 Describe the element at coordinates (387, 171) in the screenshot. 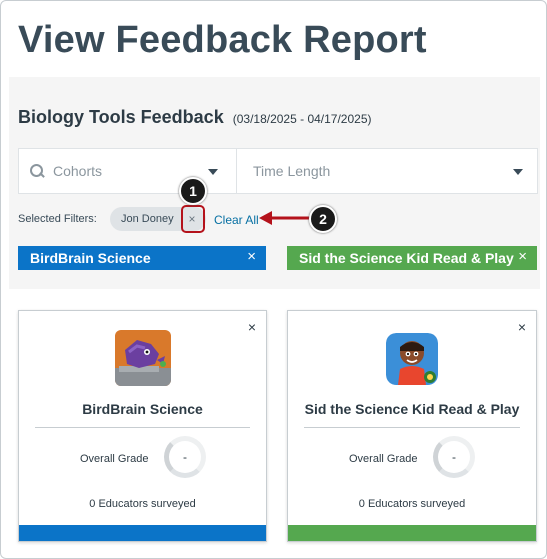

I see `time-length-select: Time Length` at that location.